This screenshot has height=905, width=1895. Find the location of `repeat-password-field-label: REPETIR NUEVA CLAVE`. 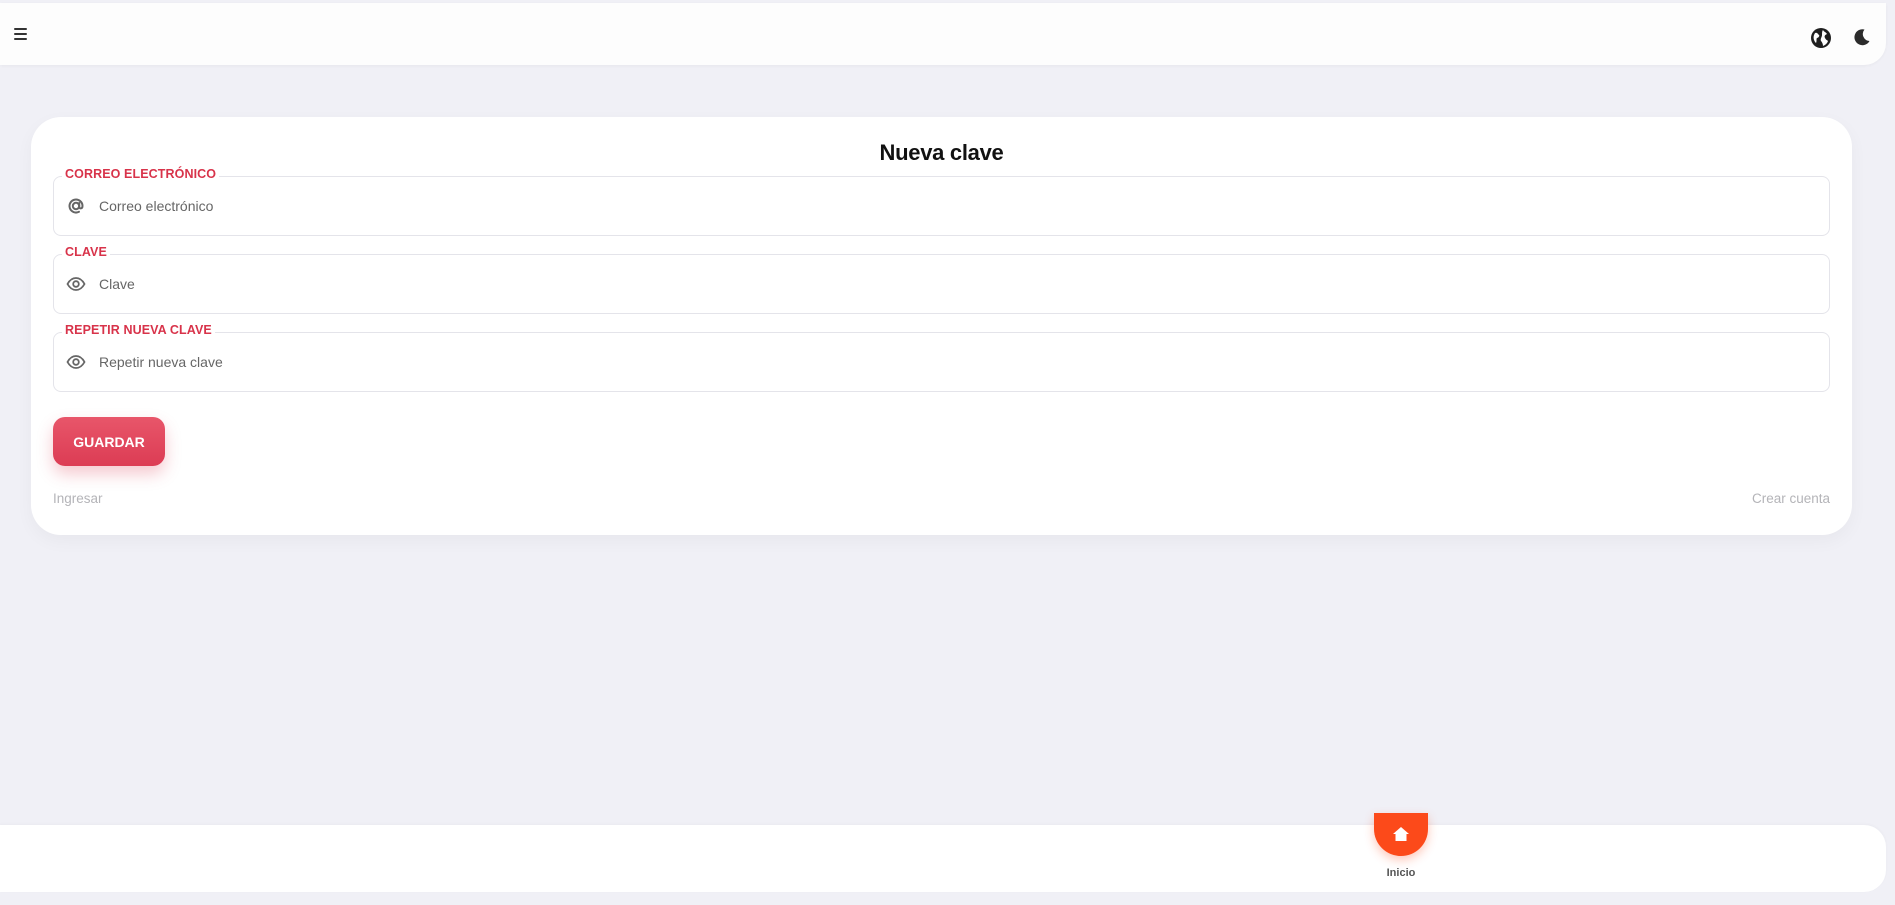

repeat-password-field-label: REPETIR NUEVA CLAVE is located at coordinates (138, 330).